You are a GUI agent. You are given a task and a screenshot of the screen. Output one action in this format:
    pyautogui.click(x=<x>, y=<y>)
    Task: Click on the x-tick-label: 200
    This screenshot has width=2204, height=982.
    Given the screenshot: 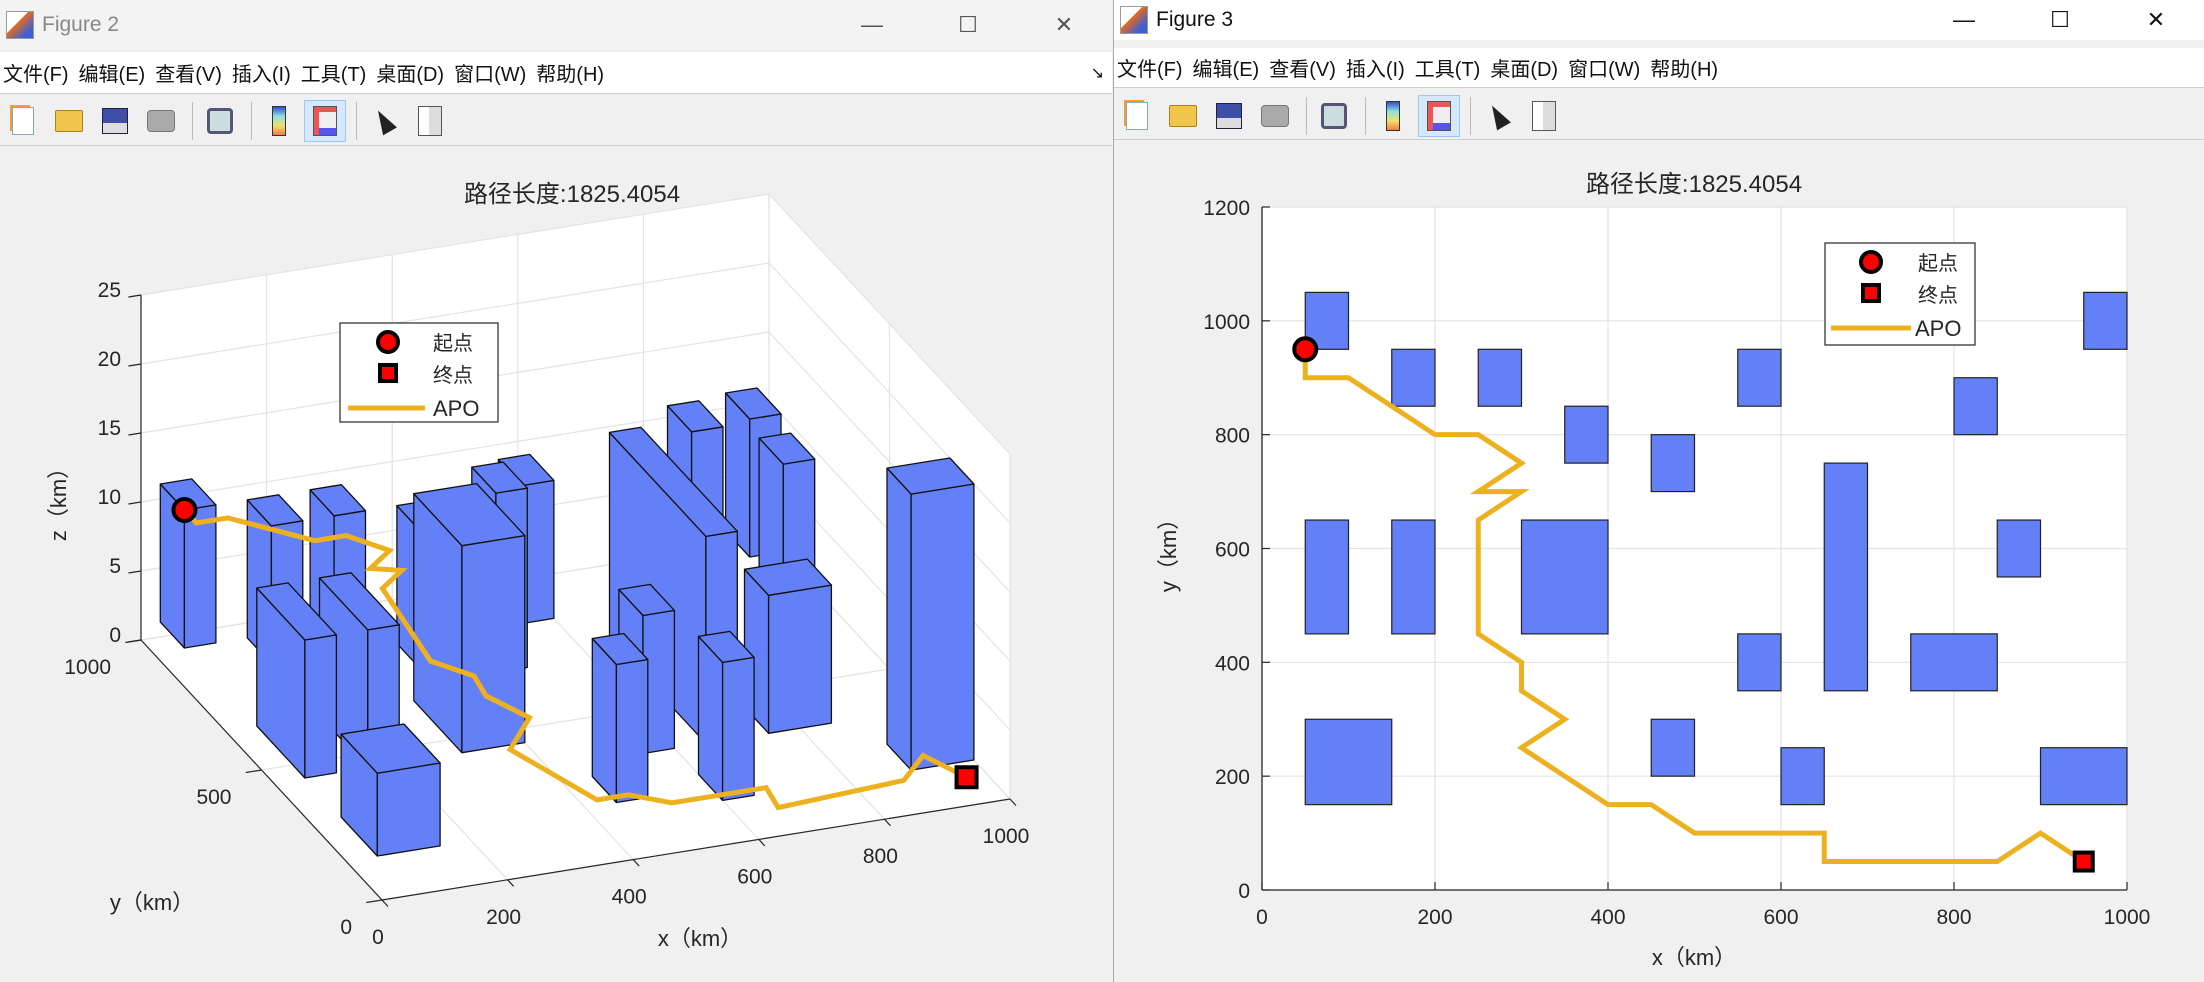 What is the action you would take?
    pyautogui.click(x=503, y=917)
    